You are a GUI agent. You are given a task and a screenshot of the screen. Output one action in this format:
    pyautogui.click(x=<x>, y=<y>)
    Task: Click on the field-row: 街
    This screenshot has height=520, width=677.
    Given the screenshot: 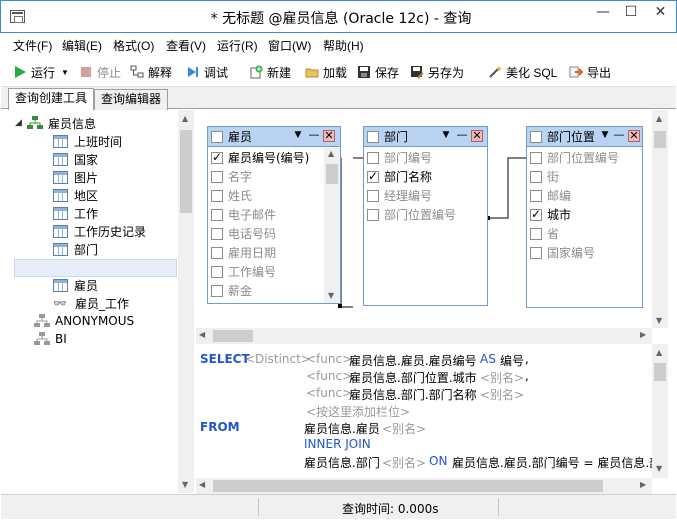 What is the action you would take?
    pyautogui.click(x=584, y=176)
    